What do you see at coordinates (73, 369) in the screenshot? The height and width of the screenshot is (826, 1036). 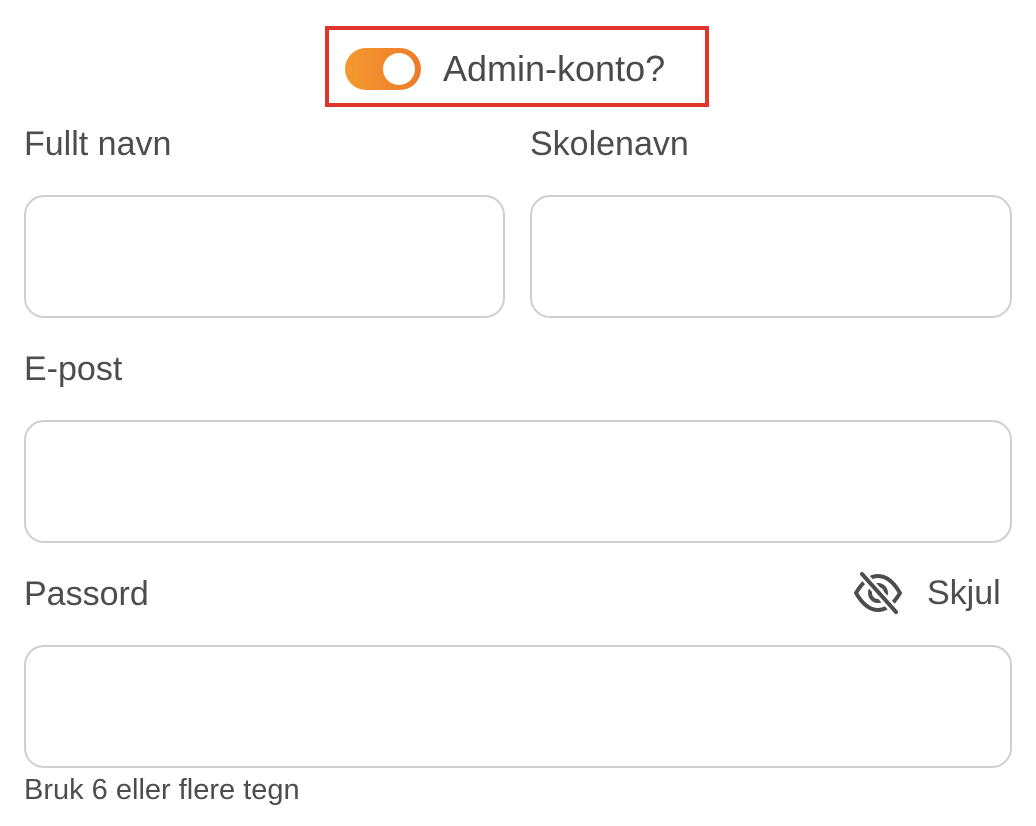 I see `email-label: E-post` at bounding box center [73, 369].